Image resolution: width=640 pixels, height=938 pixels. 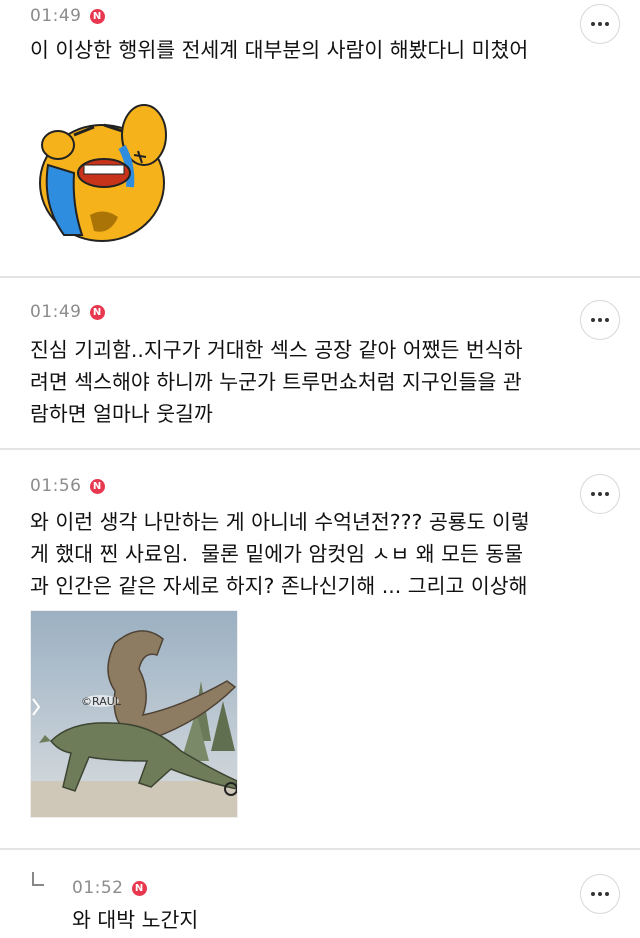 I want to click on reply-arrow-icon, so click(x=38, y=879).